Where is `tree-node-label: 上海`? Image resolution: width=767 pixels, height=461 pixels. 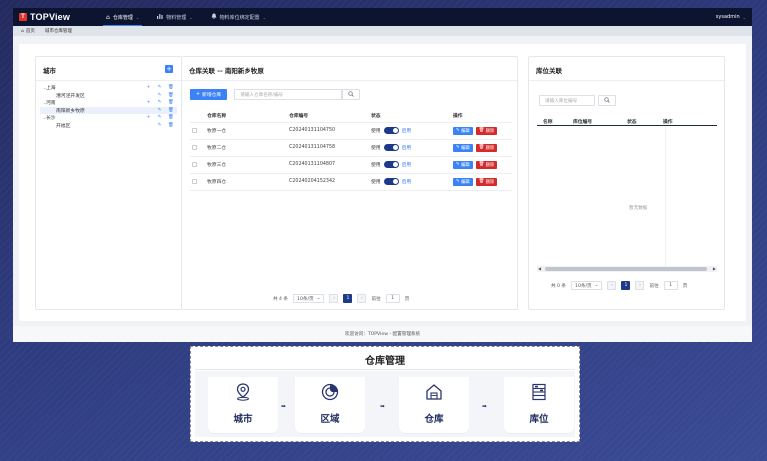
tree-node-label: 上海 is located at coordinates (51, 89).